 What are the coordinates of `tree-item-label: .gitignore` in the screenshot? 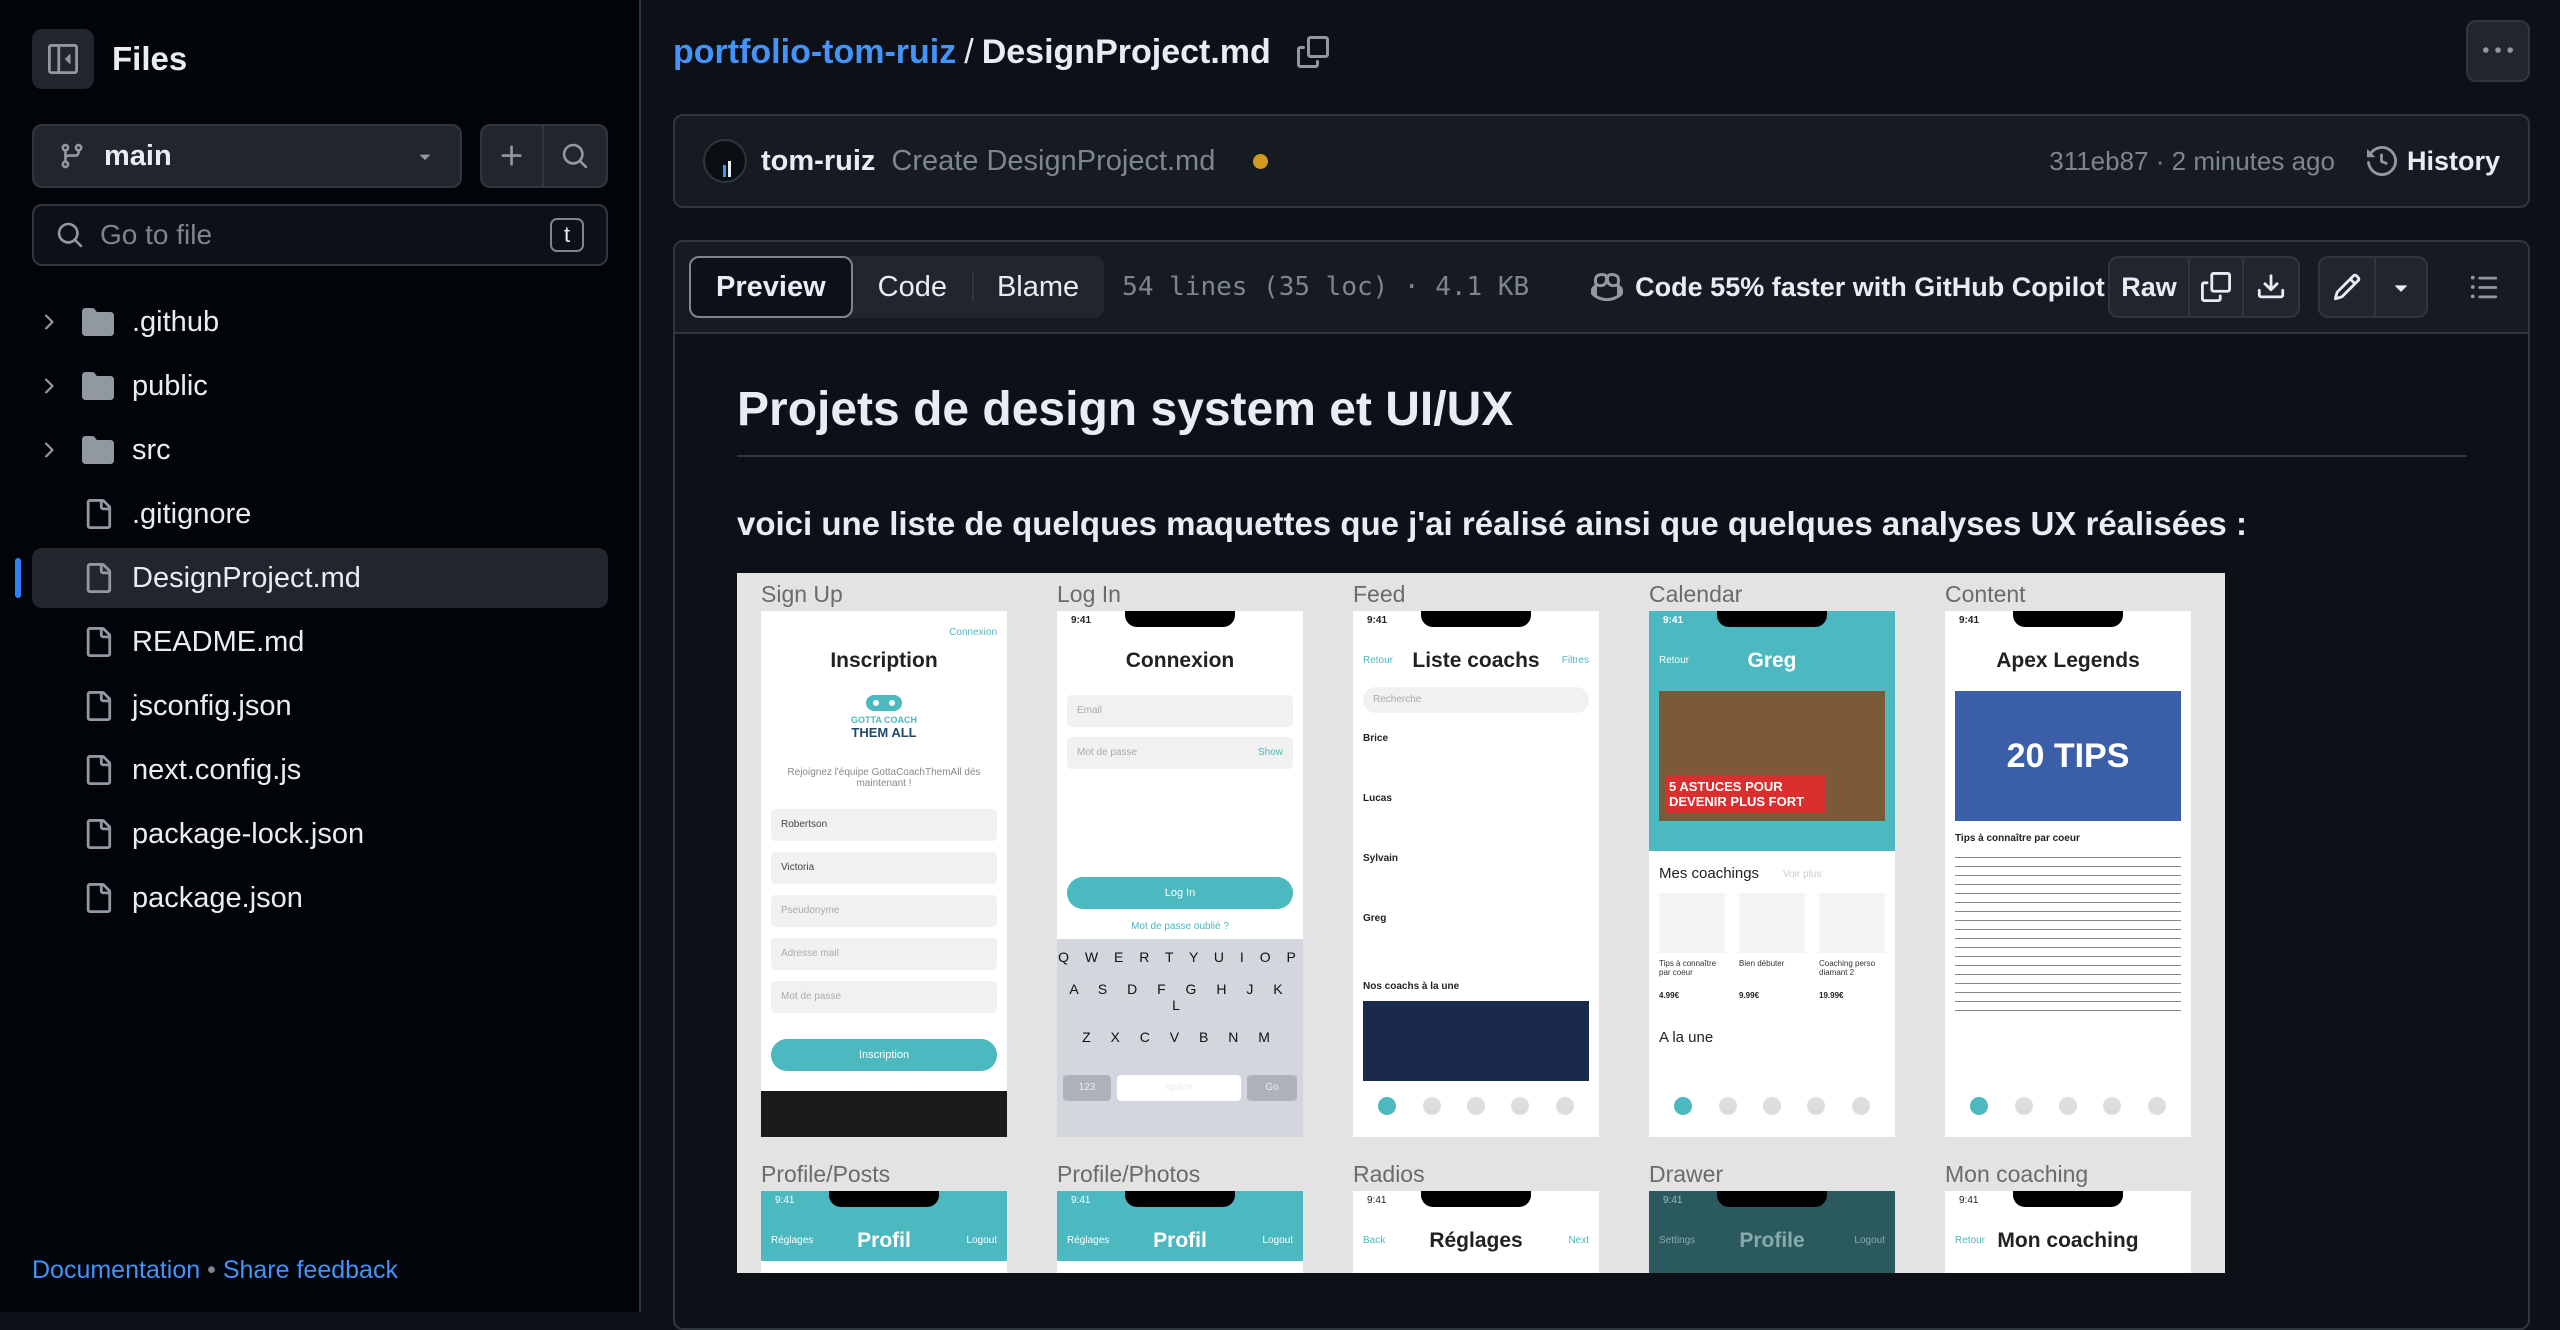 It's located at (192, 513).